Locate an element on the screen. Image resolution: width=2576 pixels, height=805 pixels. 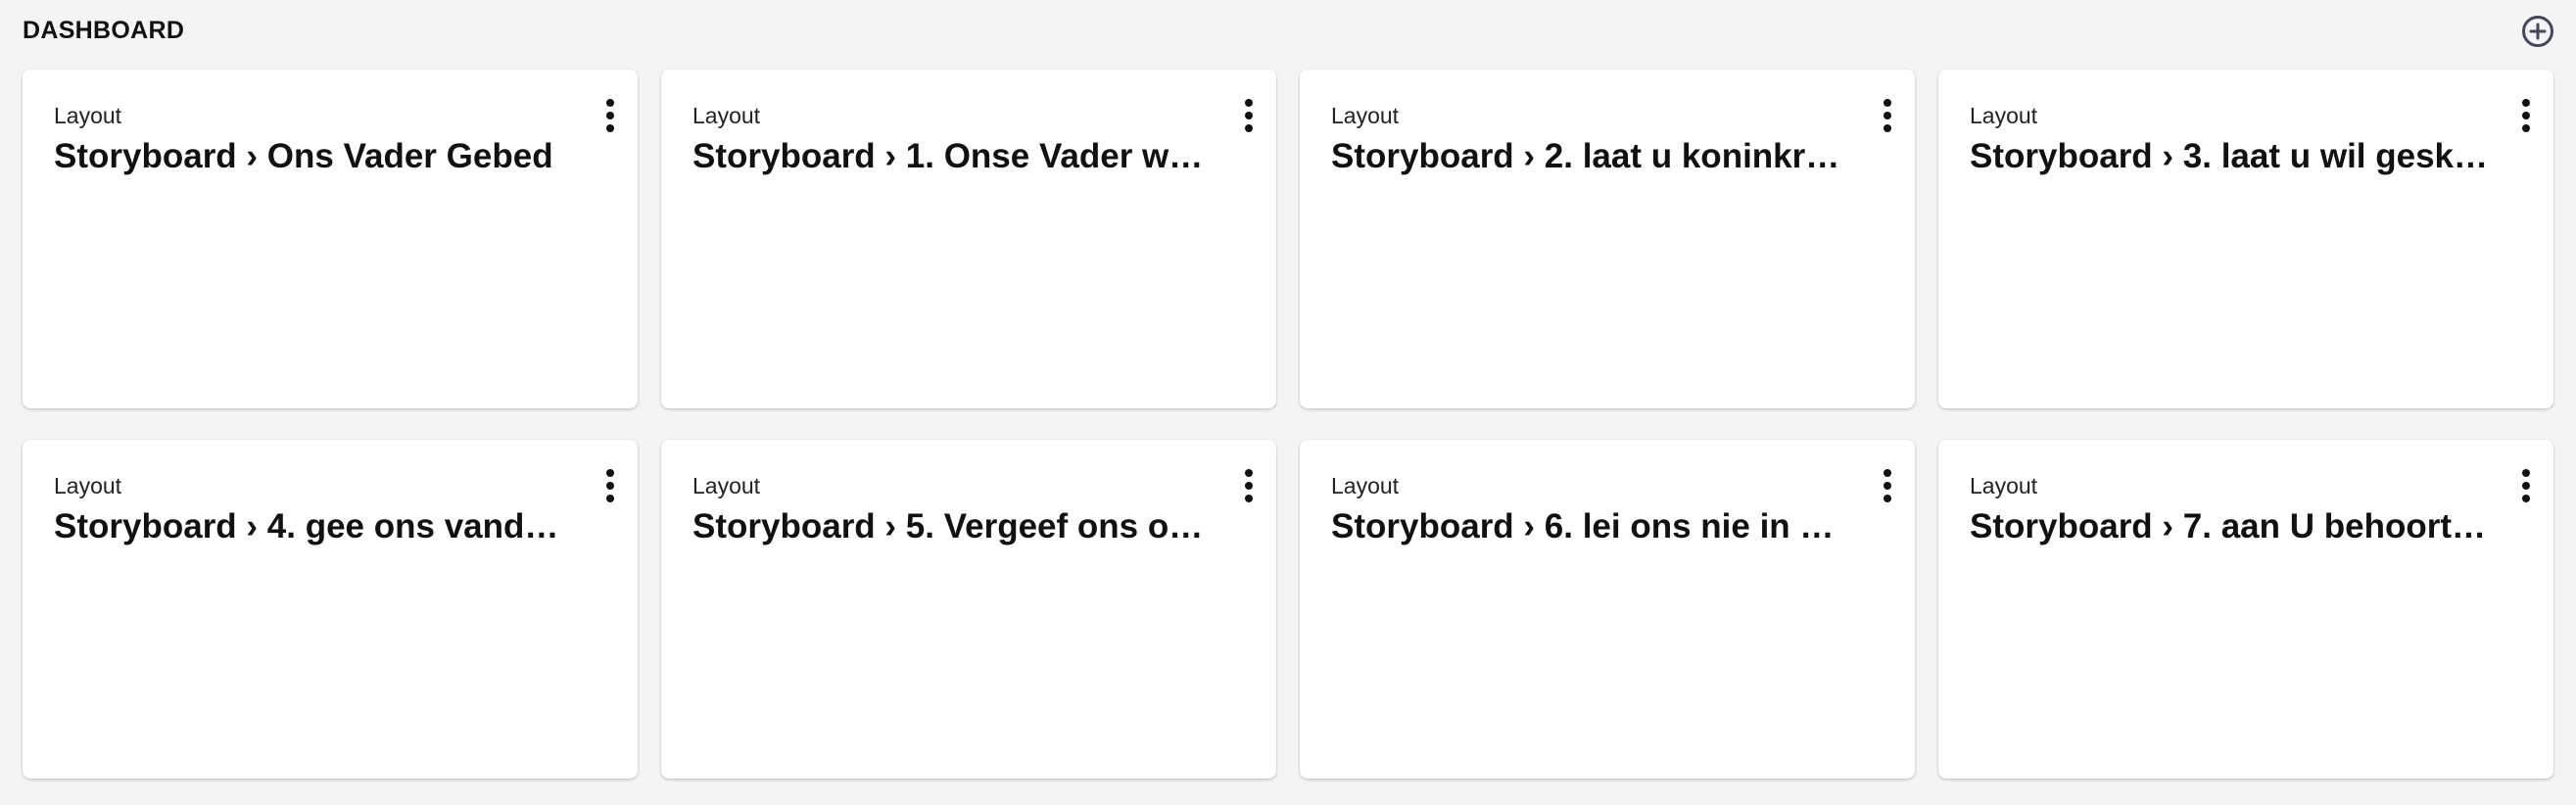
page-title: DASHBOARD is located at coordinates (104, 30).